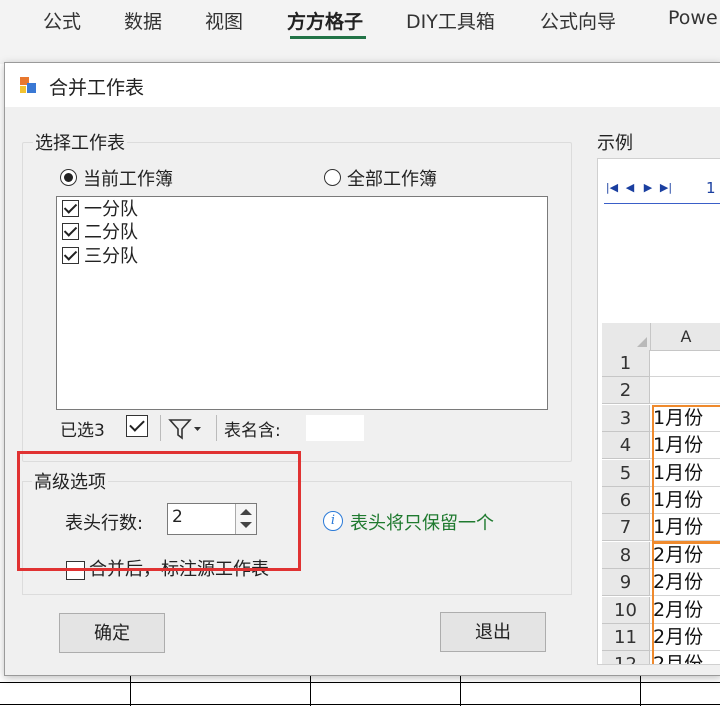  What do you see at coordinates (450, 20) in the screenshot?
I see `tab-diy-toolbox: DIY工具箱` at bounding box center [450, 20].